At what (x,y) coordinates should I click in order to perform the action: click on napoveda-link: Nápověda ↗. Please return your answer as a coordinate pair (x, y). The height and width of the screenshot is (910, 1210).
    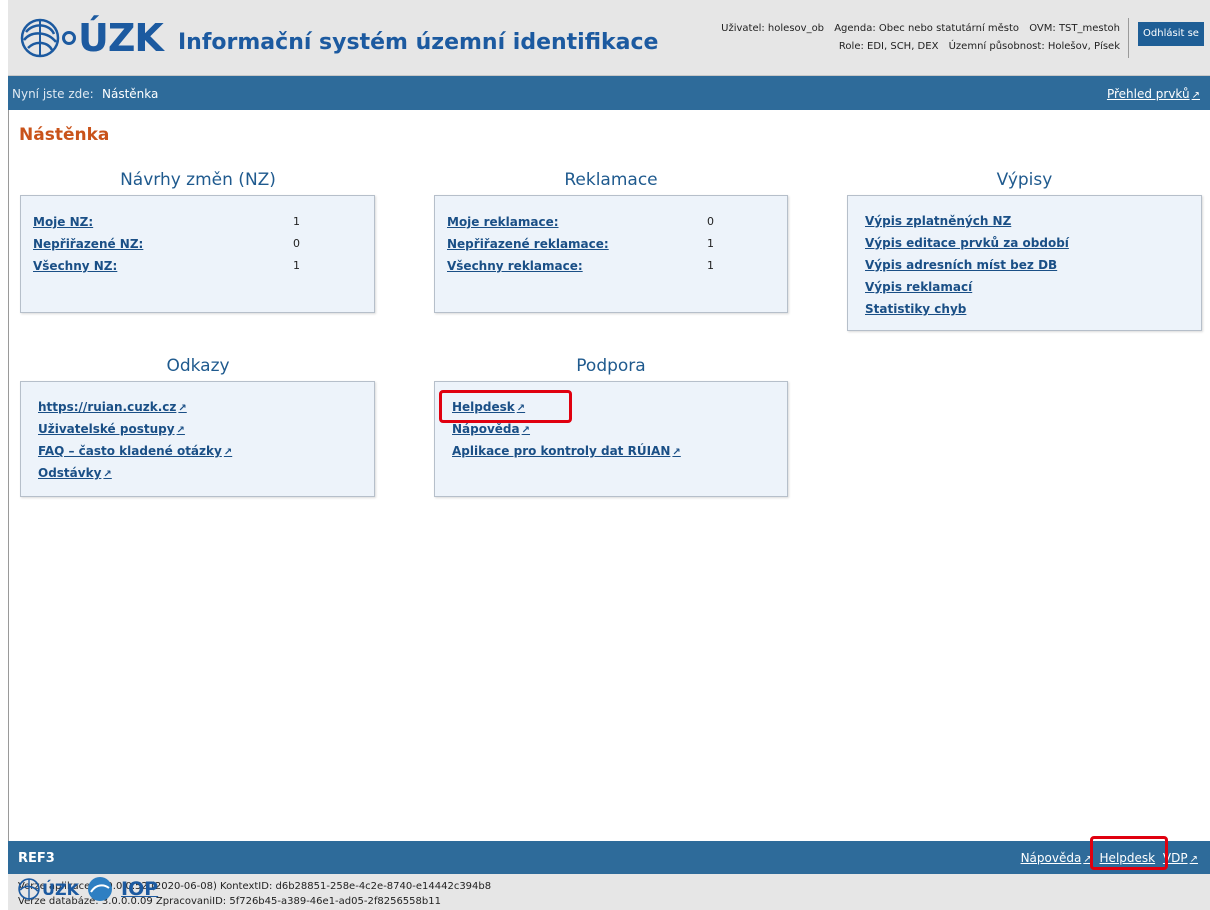
    Looking at the image, I should click on (491, 429).